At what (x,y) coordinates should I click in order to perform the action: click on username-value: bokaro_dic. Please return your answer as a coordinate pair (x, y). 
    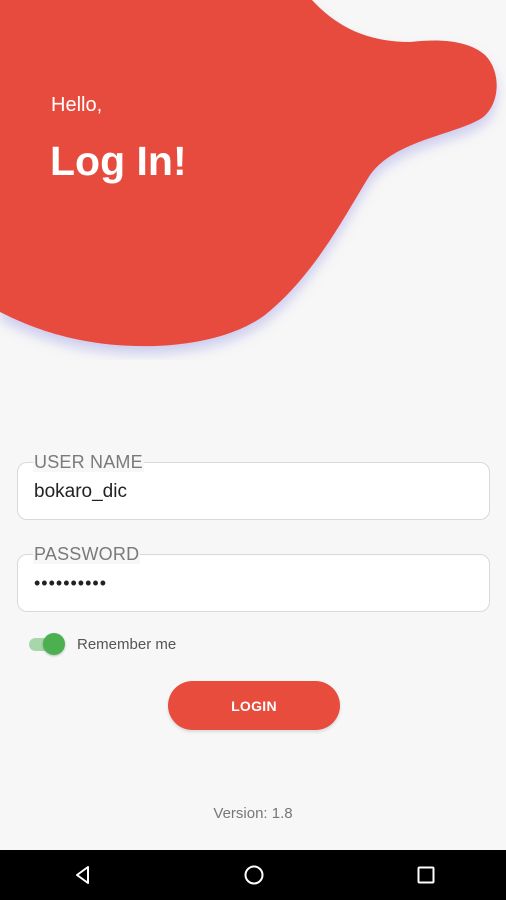
    Looking at the image, I should click on (80, 491).